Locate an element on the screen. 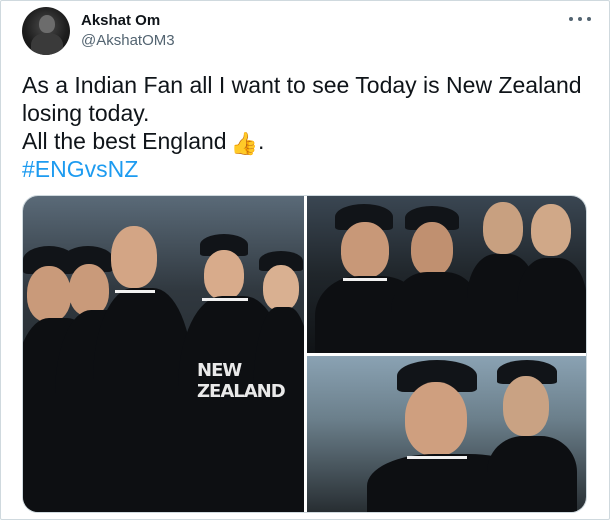 Image resolution: width=610 pixels, height=520 pixels. hashtag-link: #ENGvsNZ is located at coordinates (309, 169).